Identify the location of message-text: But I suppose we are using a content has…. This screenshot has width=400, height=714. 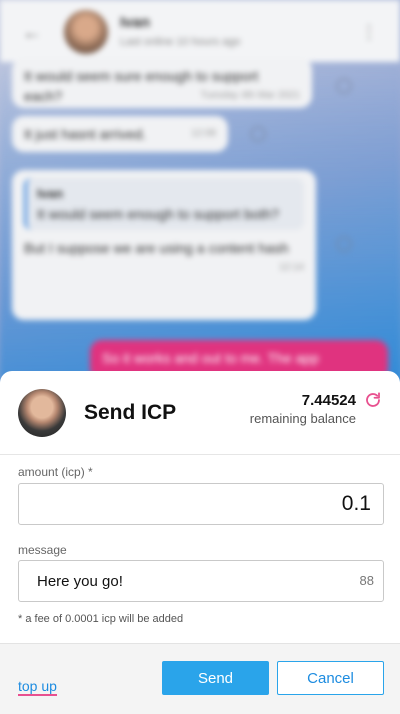
(156, 248).